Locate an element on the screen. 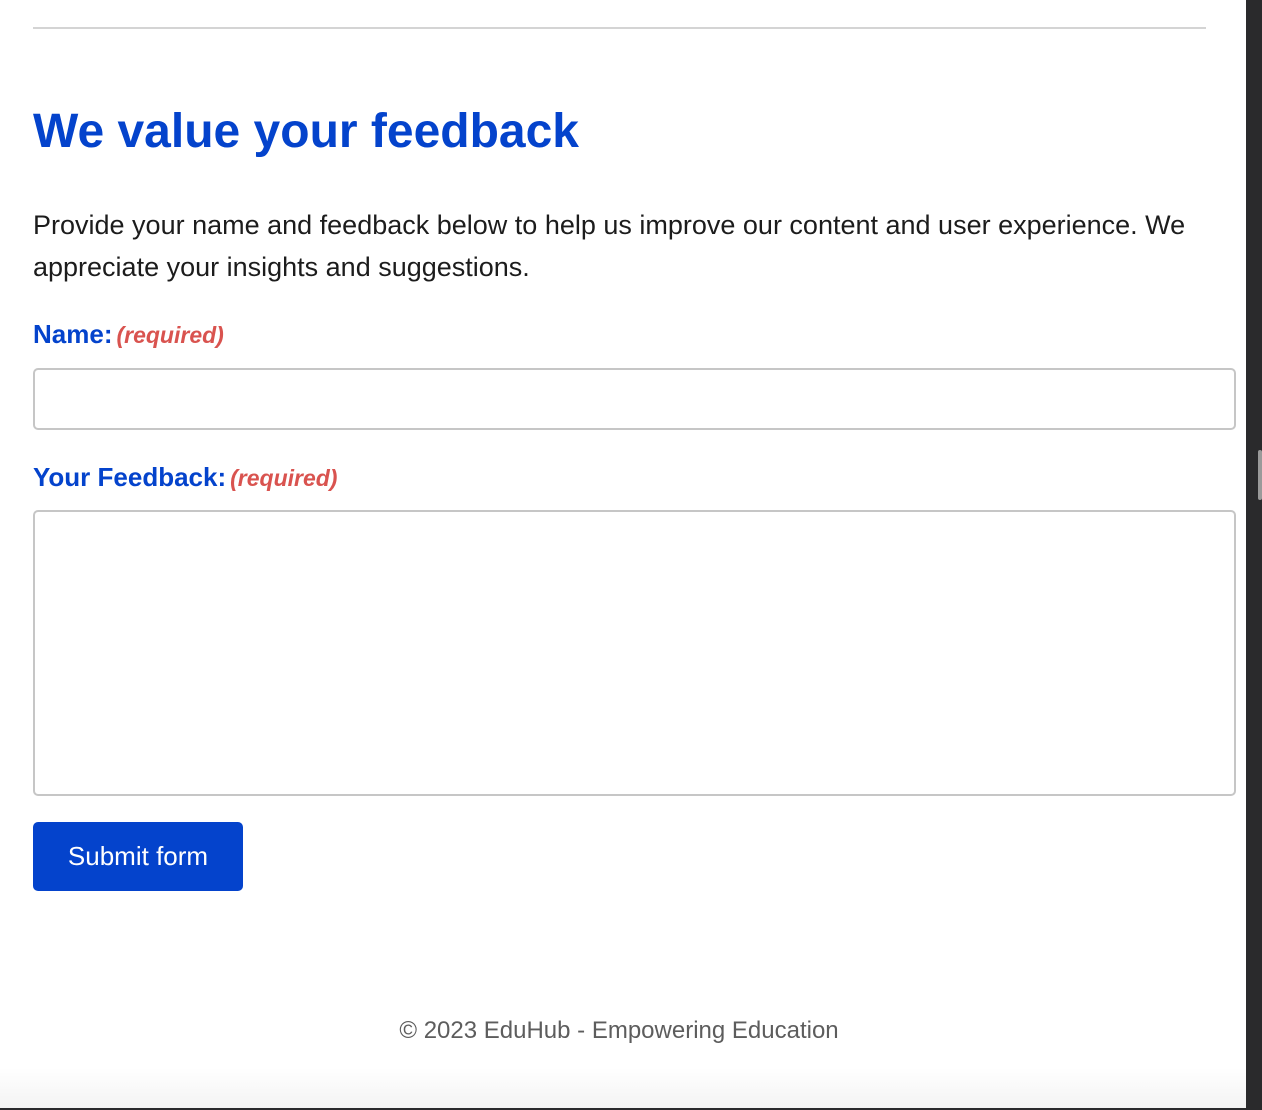  name-input is located at coordinates (634, 399).